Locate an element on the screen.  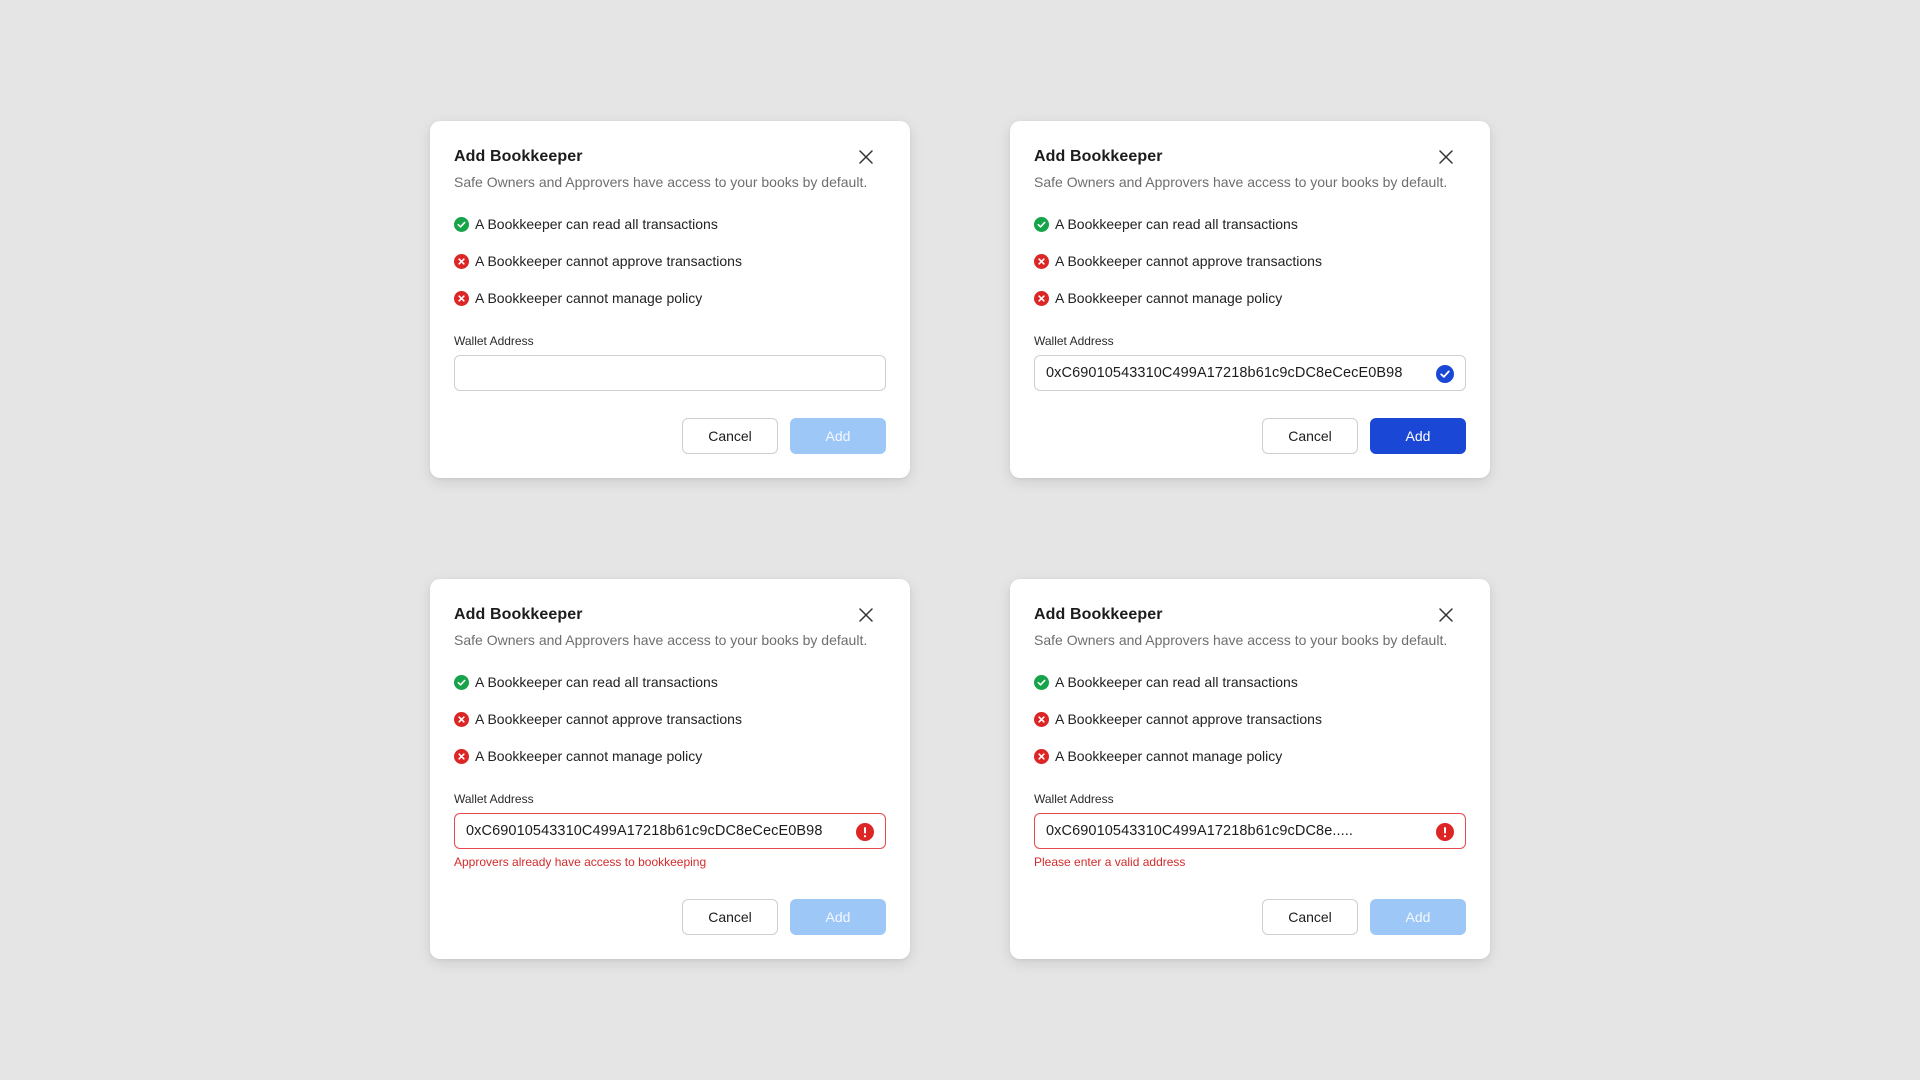
wallet-error-message: Please enter a valid address is located at coordinates (1110, 862).